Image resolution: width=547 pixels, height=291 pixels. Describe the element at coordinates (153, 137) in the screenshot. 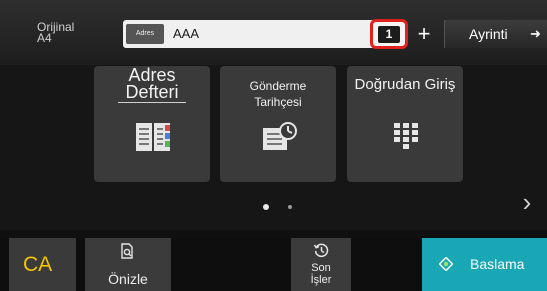

I see `address-book-icon` at that location.